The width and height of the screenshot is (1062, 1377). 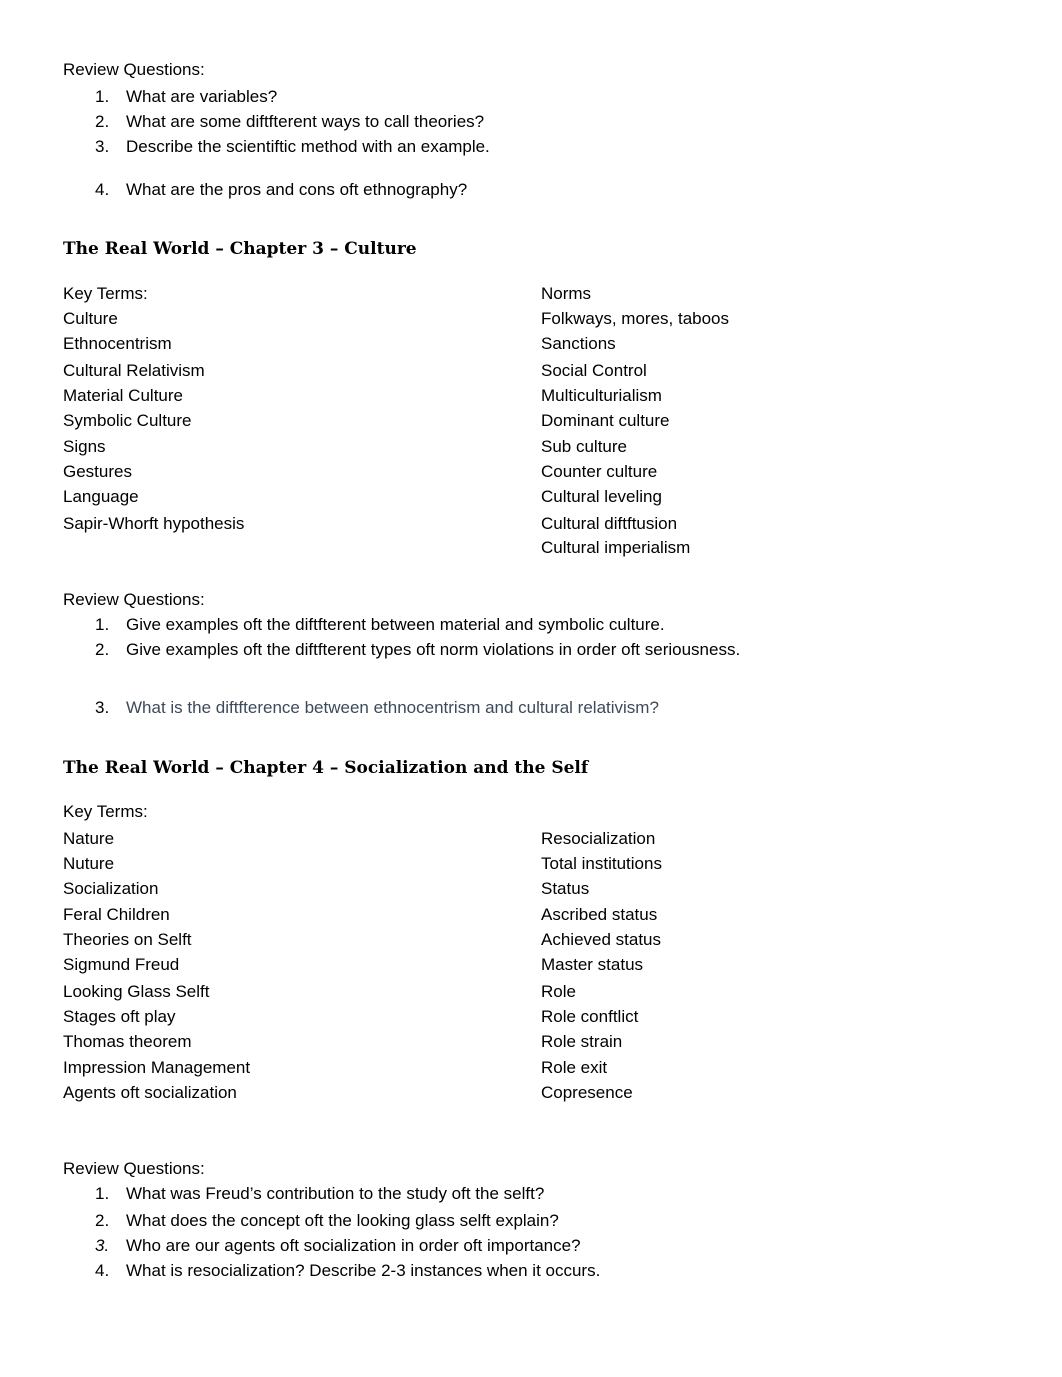 I want to click on key-term: Role conftlict, so click(x=590, y=1016).